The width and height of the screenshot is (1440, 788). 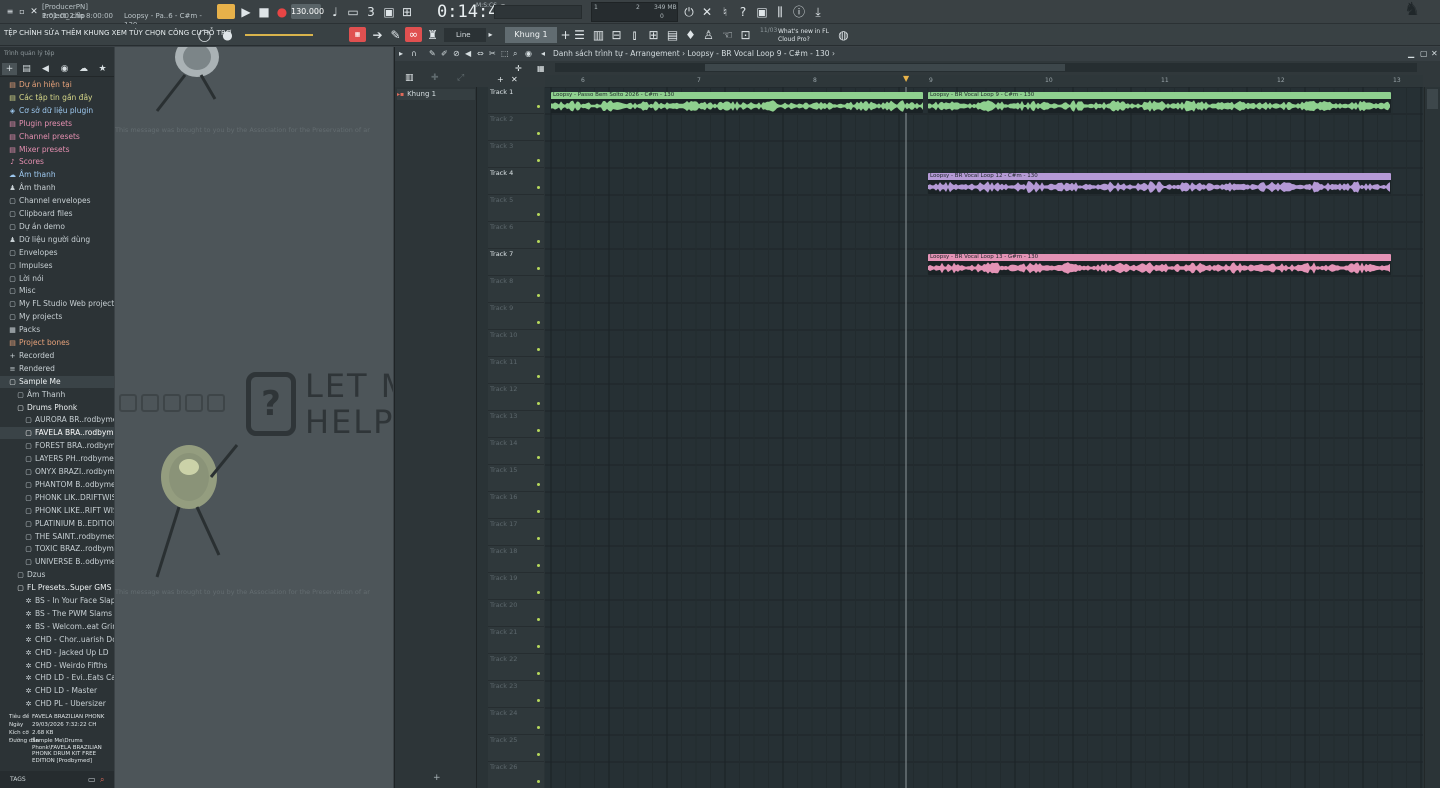 What do you see at coordinates (102, 779) in the screenshot?
I see `search-icon: ⌕` at bounding box center [102, 779].